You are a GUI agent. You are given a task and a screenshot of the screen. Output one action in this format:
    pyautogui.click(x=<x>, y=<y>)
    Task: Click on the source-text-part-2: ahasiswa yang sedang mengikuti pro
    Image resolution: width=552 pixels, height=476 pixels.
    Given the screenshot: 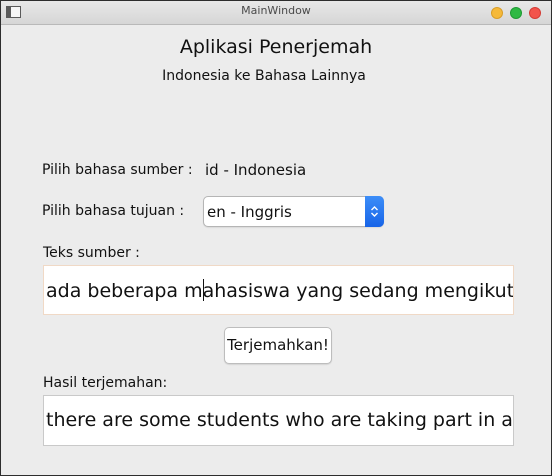 What is the action you would take?
    pyautogui.click(x=358, y=291)
    